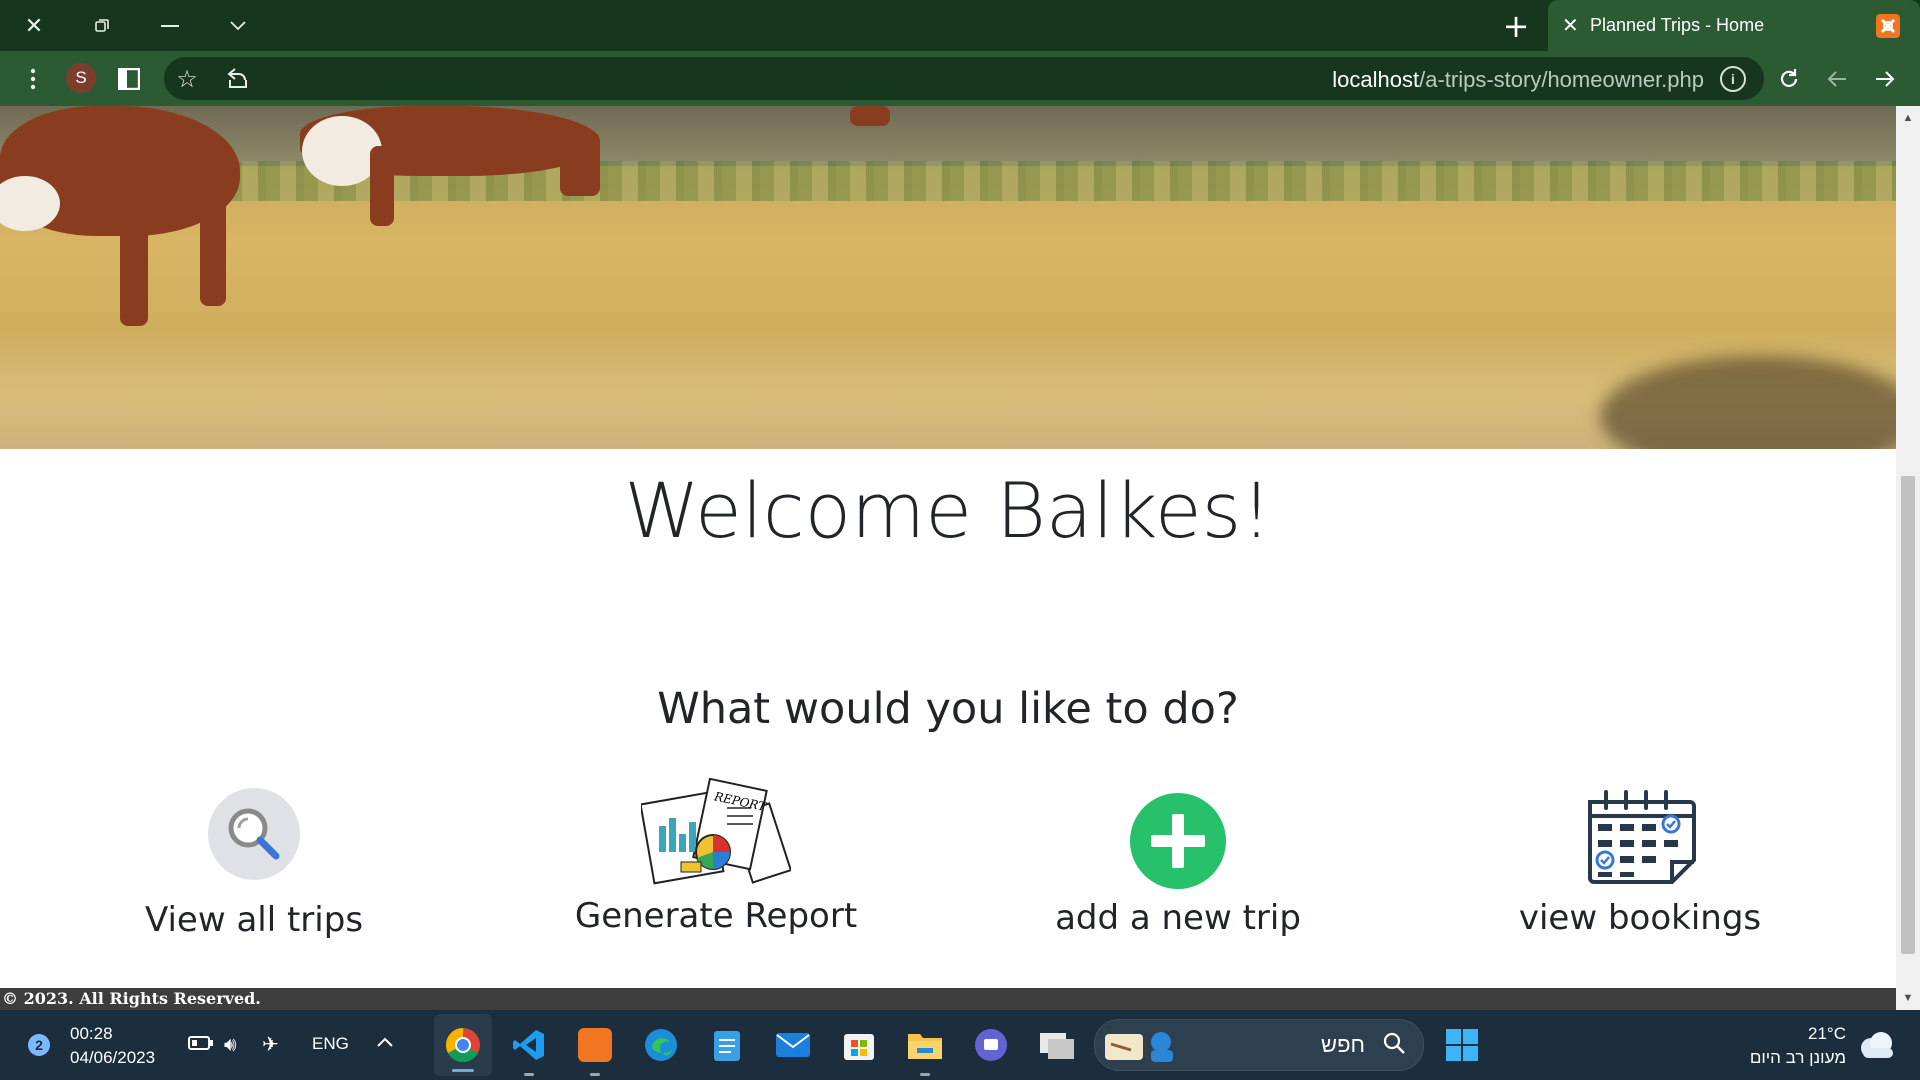 The height and width of the screenshot is (1080, 1920). What do you see at coordinates (948, 999) in the screenshot?
I see `page-footer: © 2023. All Rights Reserved.` at bounding box center [948, 999].